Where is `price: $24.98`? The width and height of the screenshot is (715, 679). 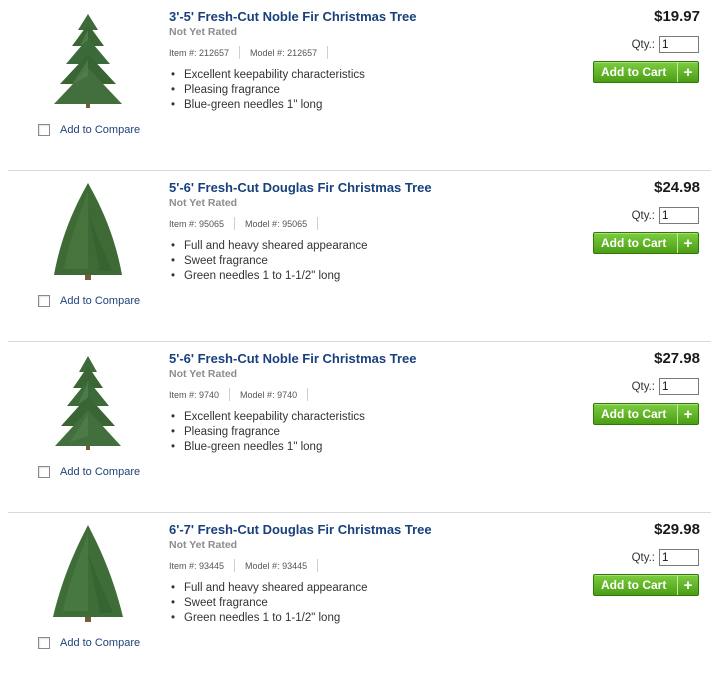 price: $24.98 is located at coordinates (677, 187).